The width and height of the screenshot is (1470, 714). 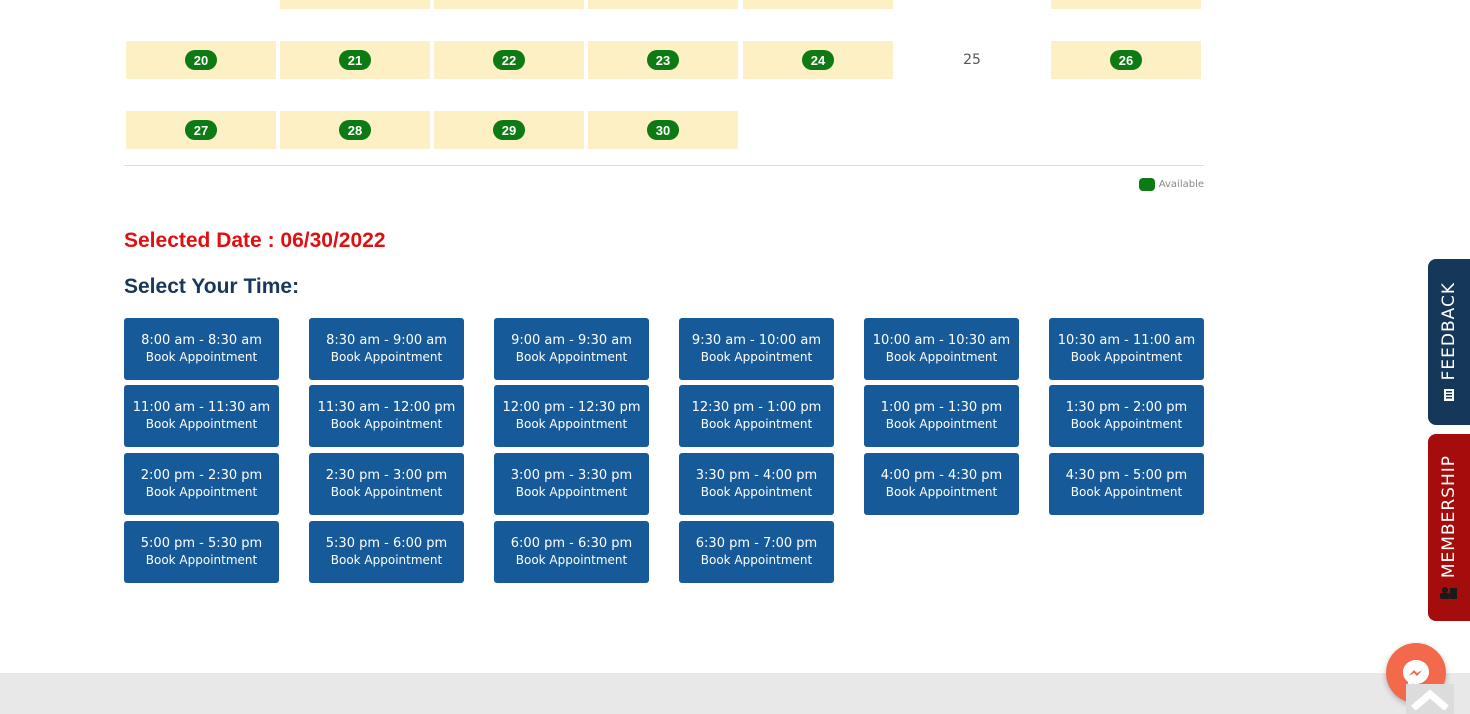 I want to click on calendar-day-cell: 21, so click(x=355, y=60).